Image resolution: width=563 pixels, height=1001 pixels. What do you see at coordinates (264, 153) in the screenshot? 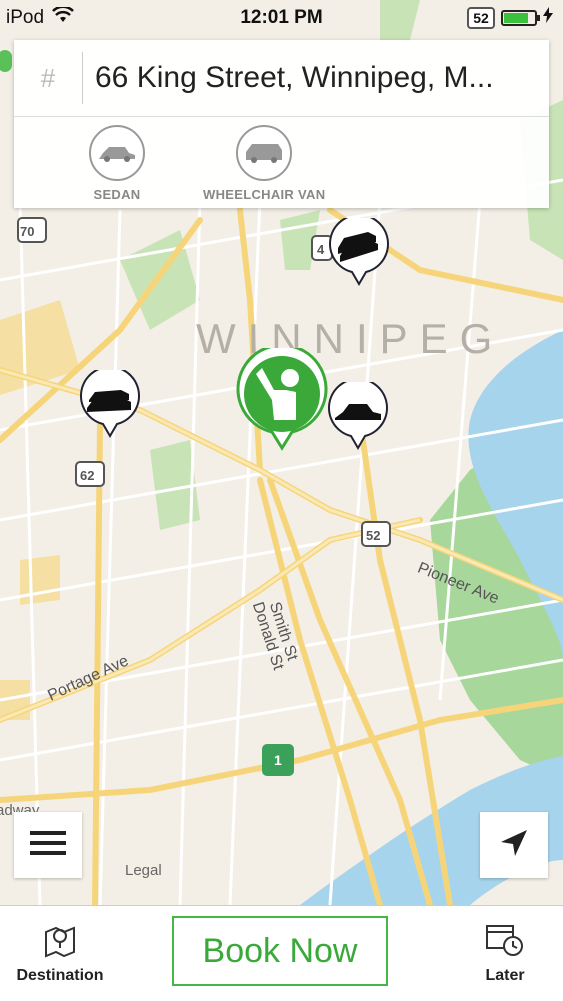
I see `van-icon` at bounding box center [264, 153].